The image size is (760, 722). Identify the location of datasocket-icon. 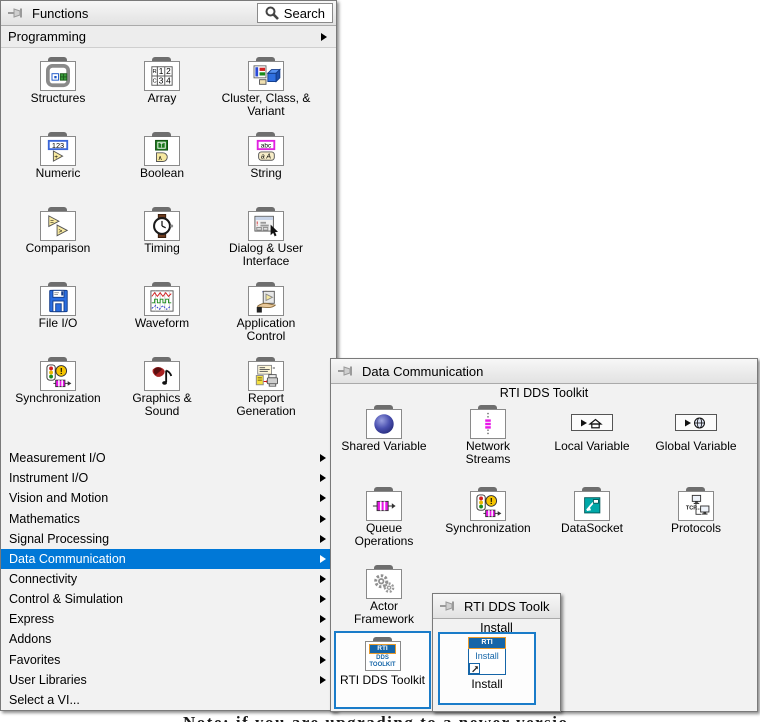
(592, 506).